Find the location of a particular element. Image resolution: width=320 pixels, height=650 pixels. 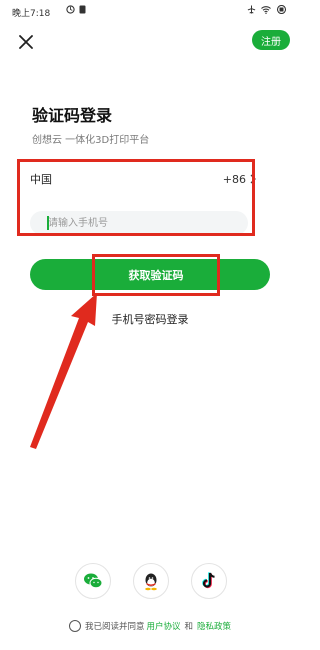

qq-icon is located at coordinates (151, 581).